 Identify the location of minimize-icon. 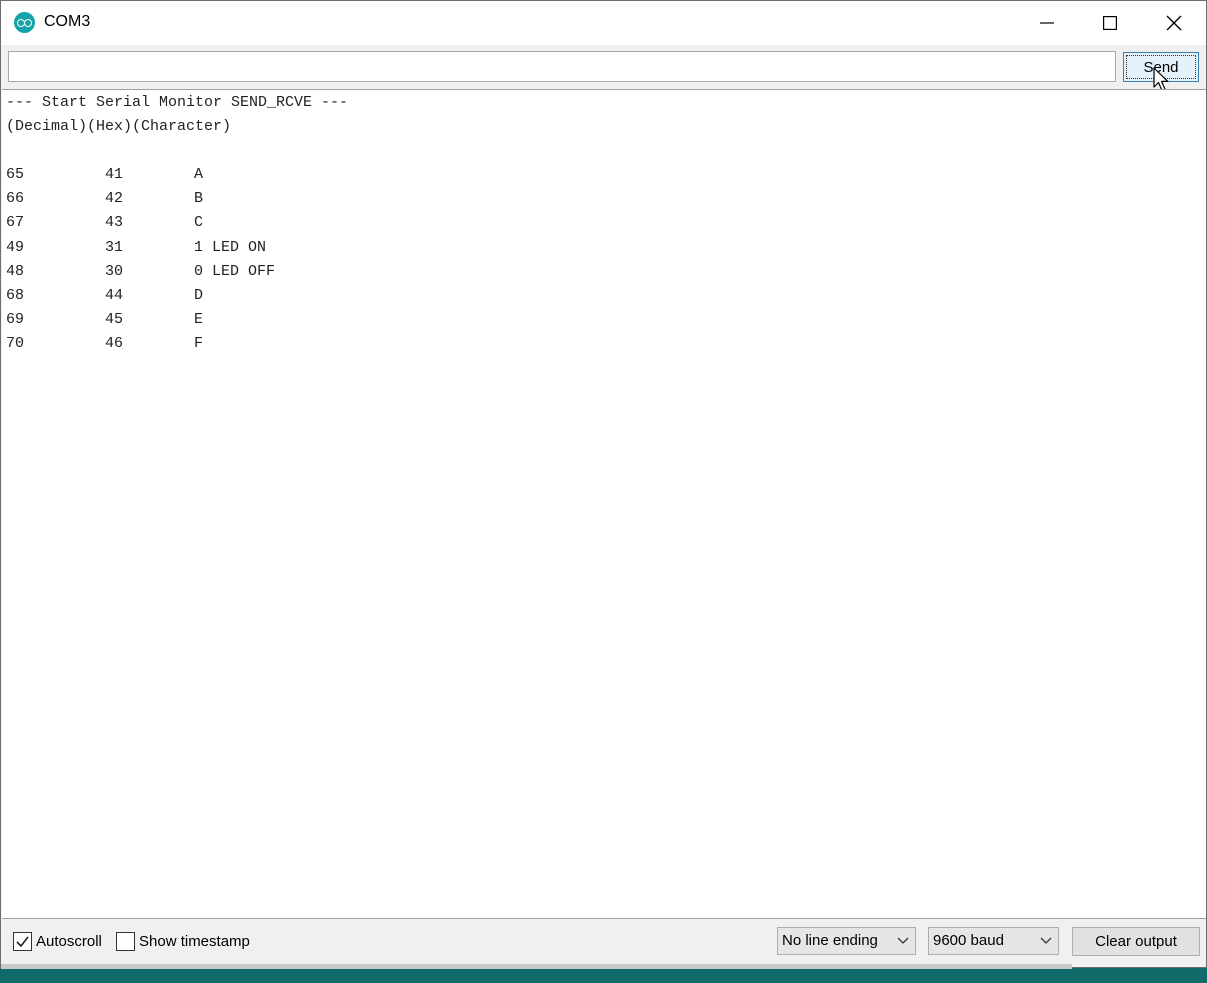
(1047, 23).